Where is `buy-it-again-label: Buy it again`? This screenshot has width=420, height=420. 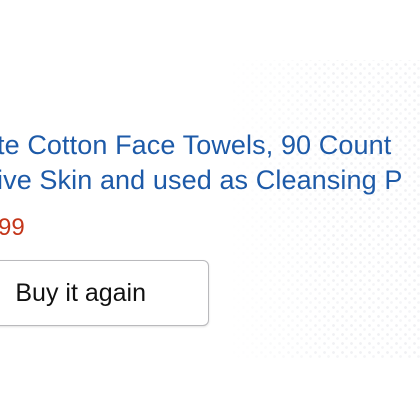
buy-it-again-label: Buy it again is located at coordinates (80, 292).